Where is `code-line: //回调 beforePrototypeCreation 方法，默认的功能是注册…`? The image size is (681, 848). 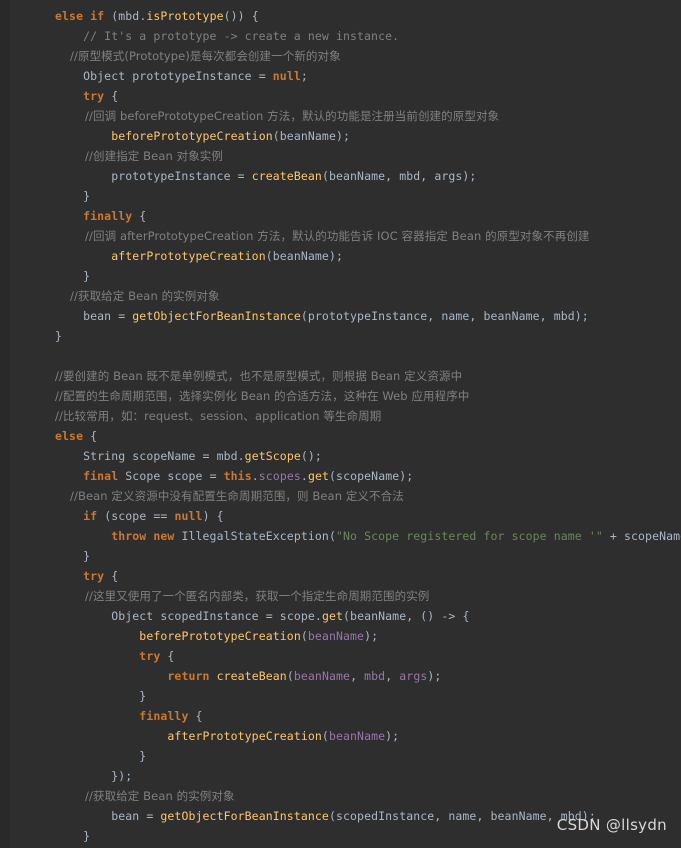
code-line: //回调 beforePrototypeCreation 方法，默认的功能是注册… is located at coordinates (368, 116).